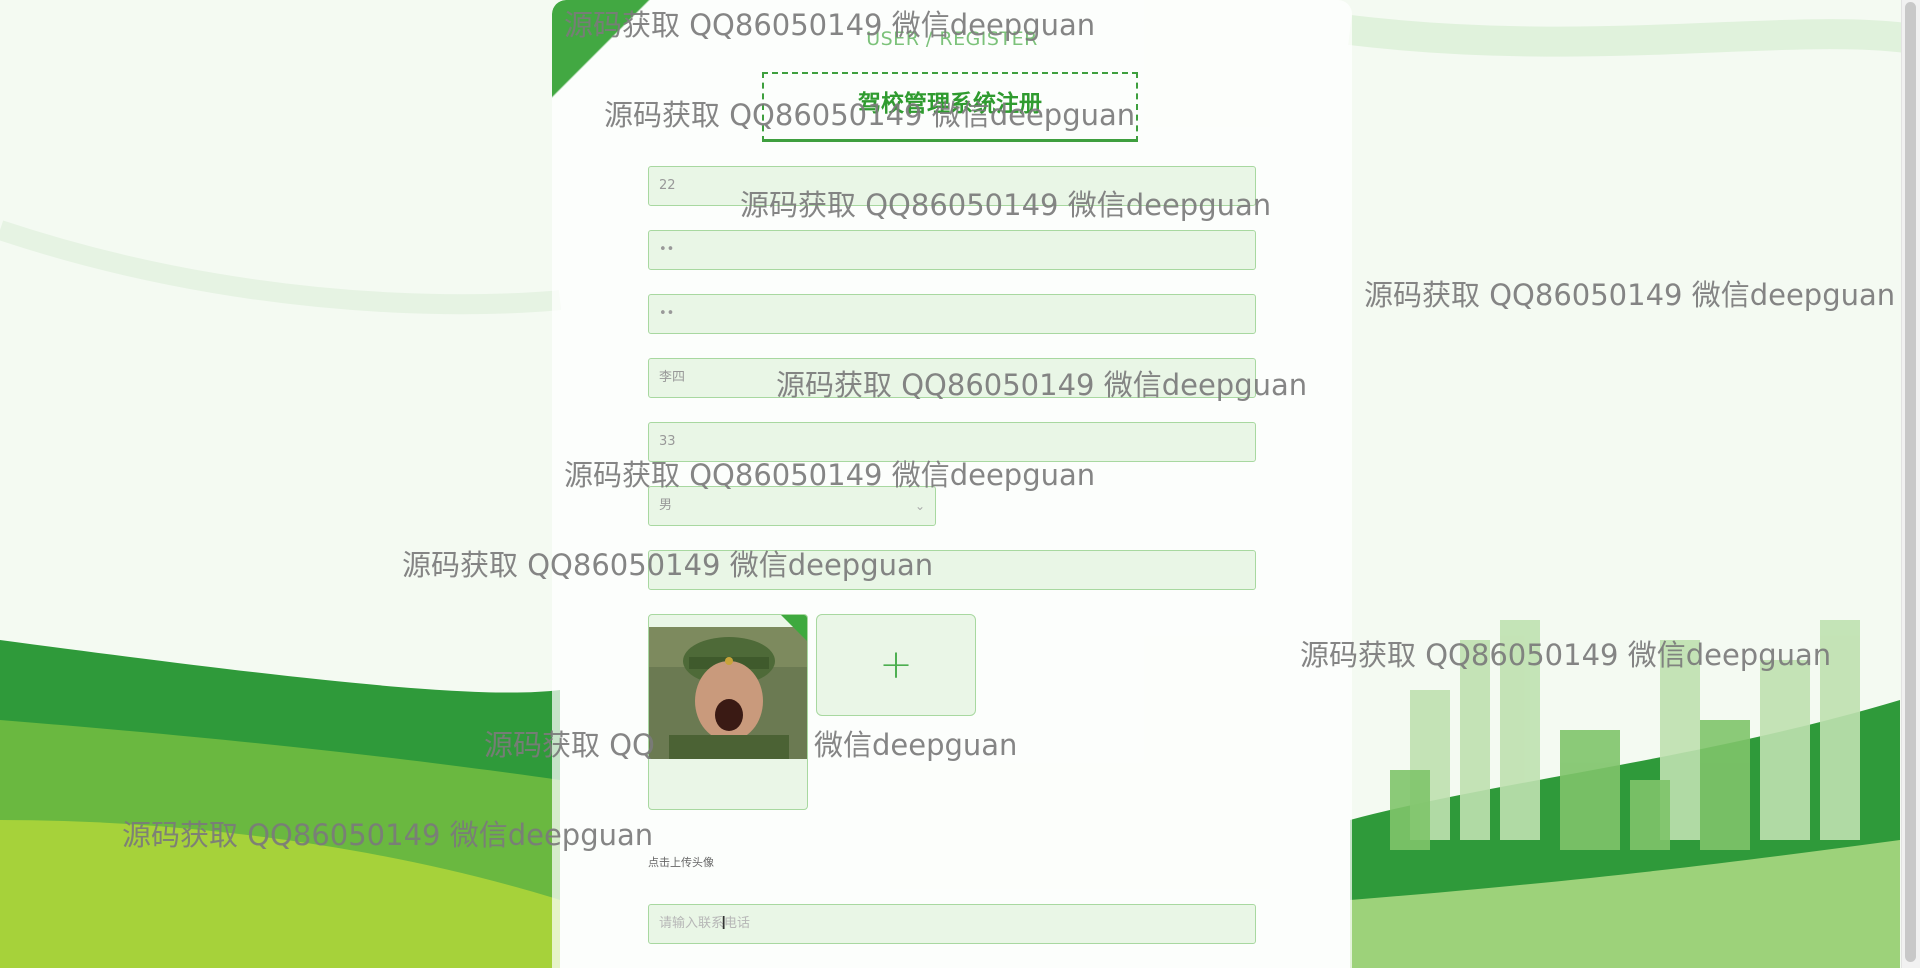 The height and width of the screenshot is (968, 1920). Describe the element at coordinates (681, 862) in the screenshot. I see `avatar-hint: 点击上传头像` at that location.